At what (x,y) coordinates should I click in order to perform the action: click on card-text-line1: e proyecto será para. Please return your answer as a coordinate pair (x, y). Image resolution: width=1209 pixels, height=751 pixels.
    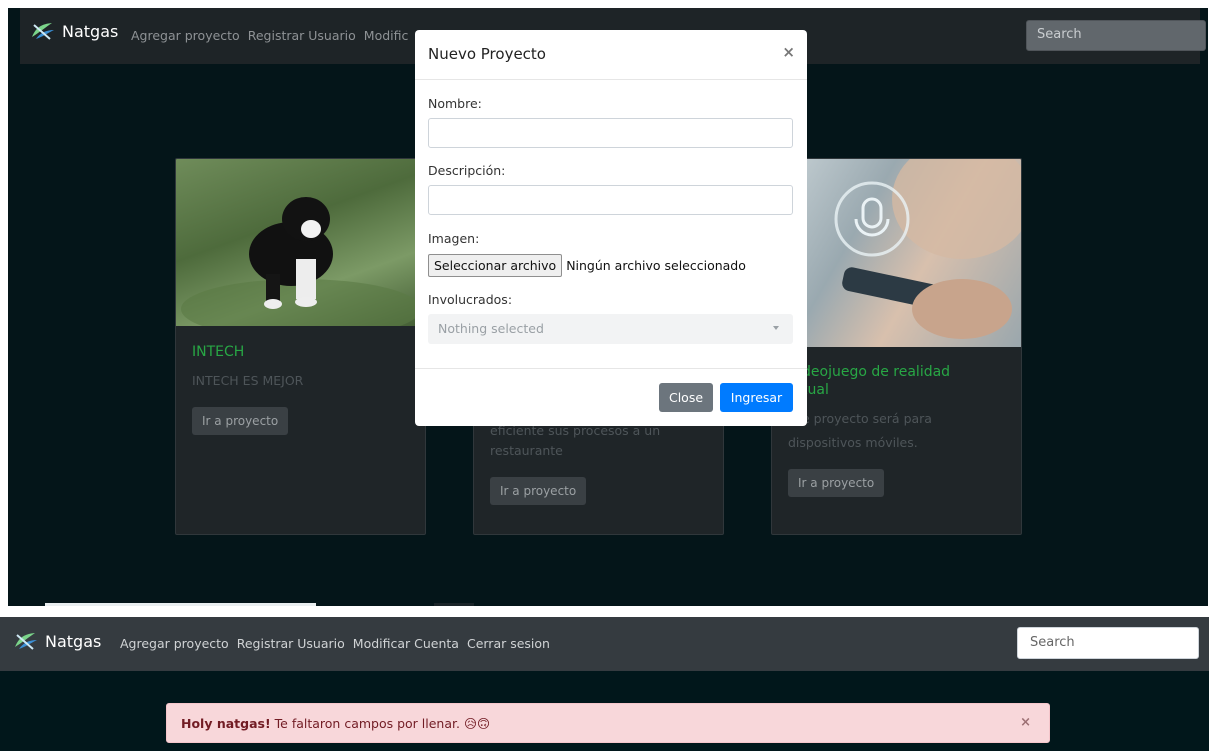
    Looking at the image, I should click on (867, 418).